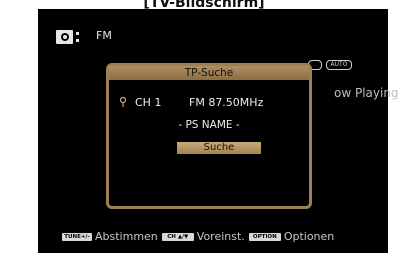  What do you see at coordinates (219, 148) in the screenshot?
I see `search-button: Suche` at bounding box center [219, 148].